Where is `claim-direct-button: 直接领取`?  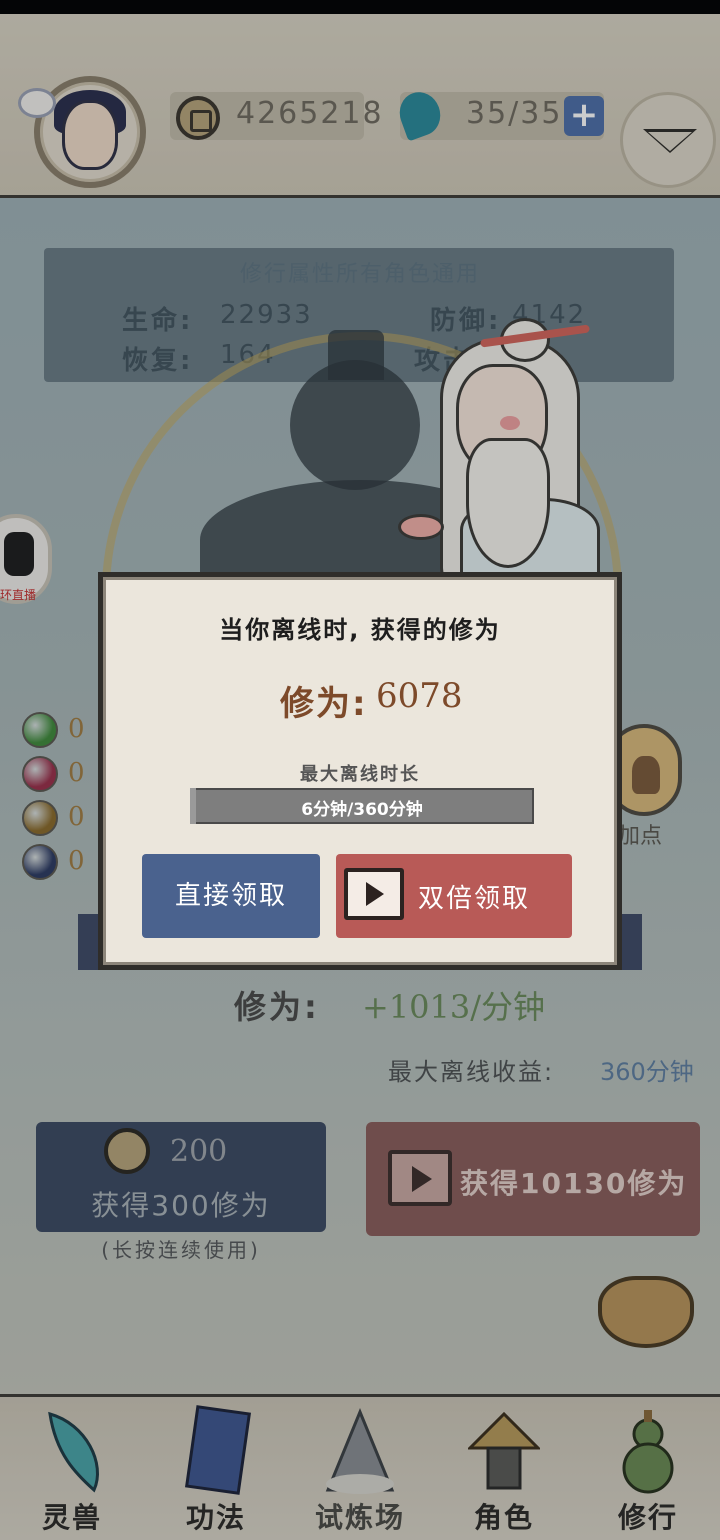 claim-direct-button: 直接领取 is located at coordinates (231, 896).